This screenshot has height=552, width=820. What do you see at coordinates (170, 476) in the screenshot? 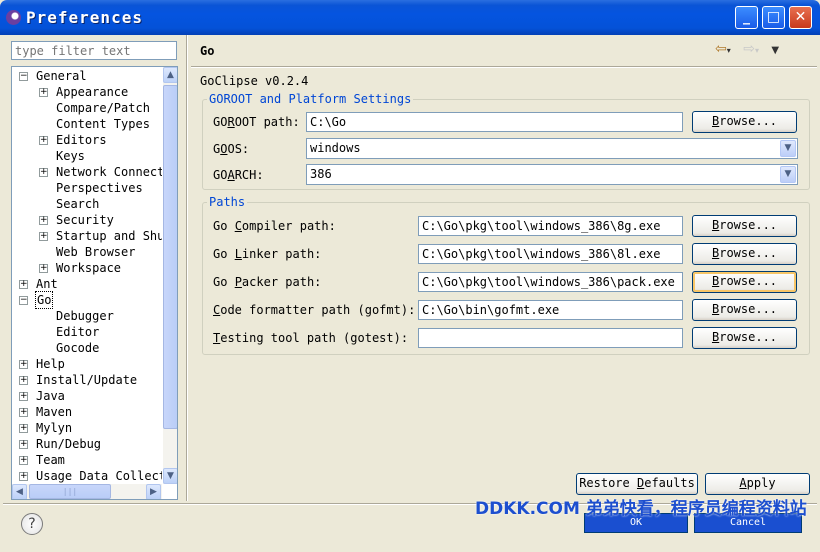
I see `scroll-down-icon: ▼` at bounding box center [170, 476].